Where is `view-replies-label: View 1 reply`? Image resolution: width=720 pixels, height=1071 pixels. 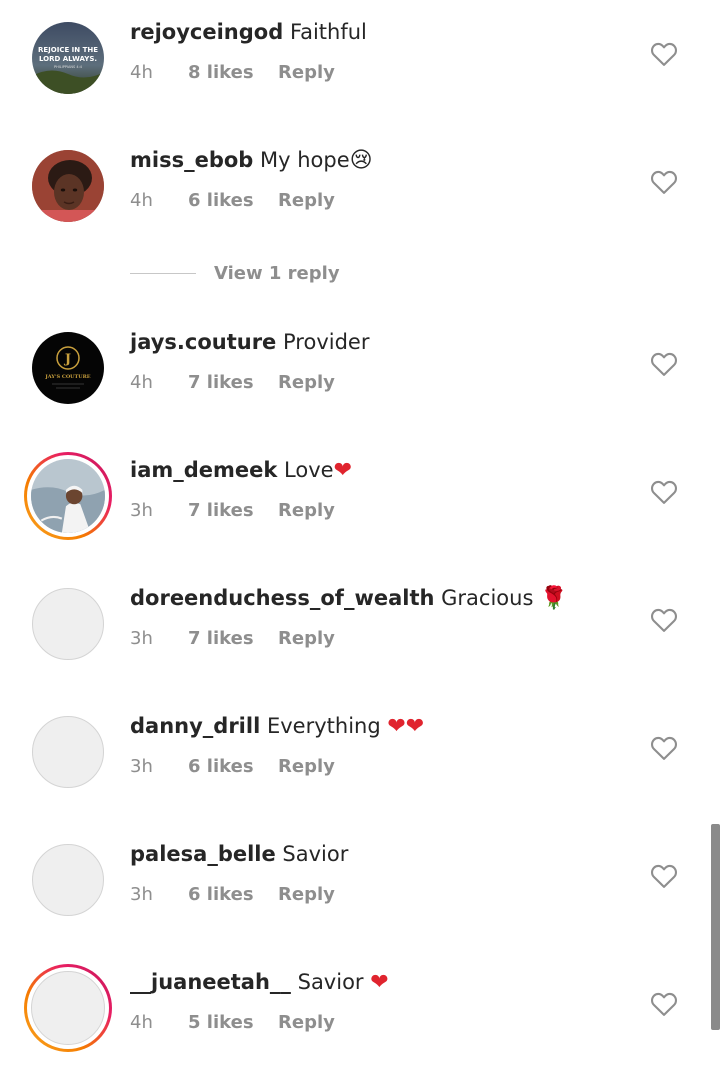 view-replies-label: View 1 reply is located at coordinates (277, 273).